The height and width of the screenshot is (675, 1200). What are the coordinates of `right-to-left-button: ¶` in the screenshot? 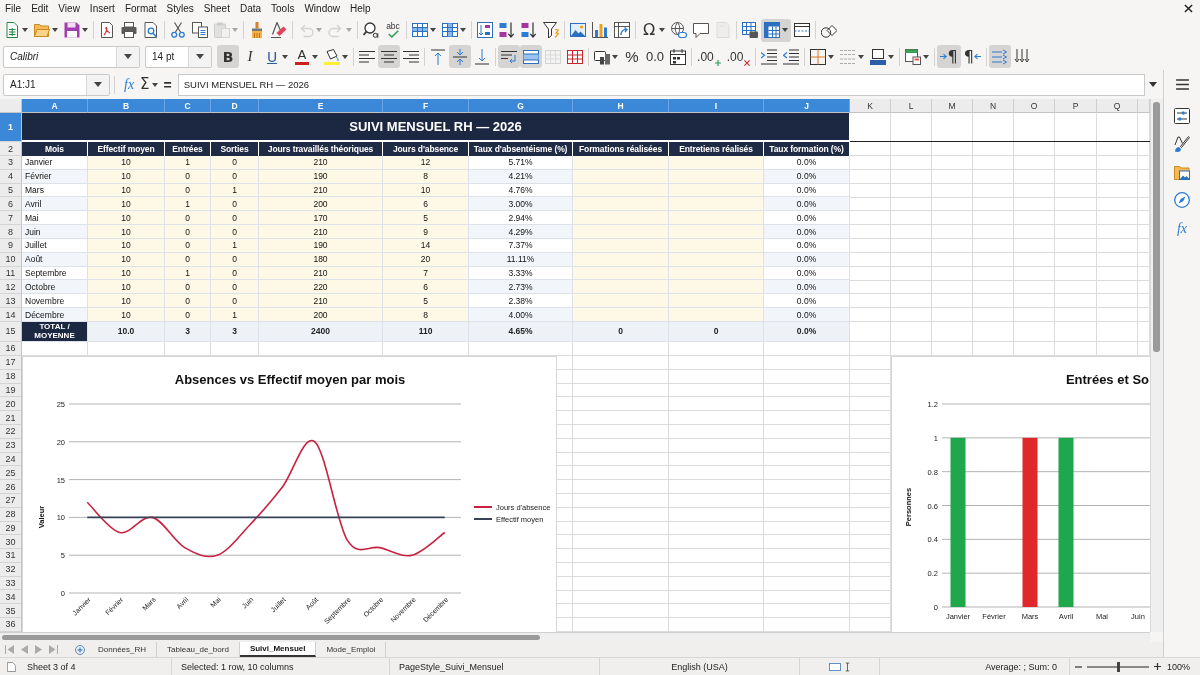 It's located at (972, 56).